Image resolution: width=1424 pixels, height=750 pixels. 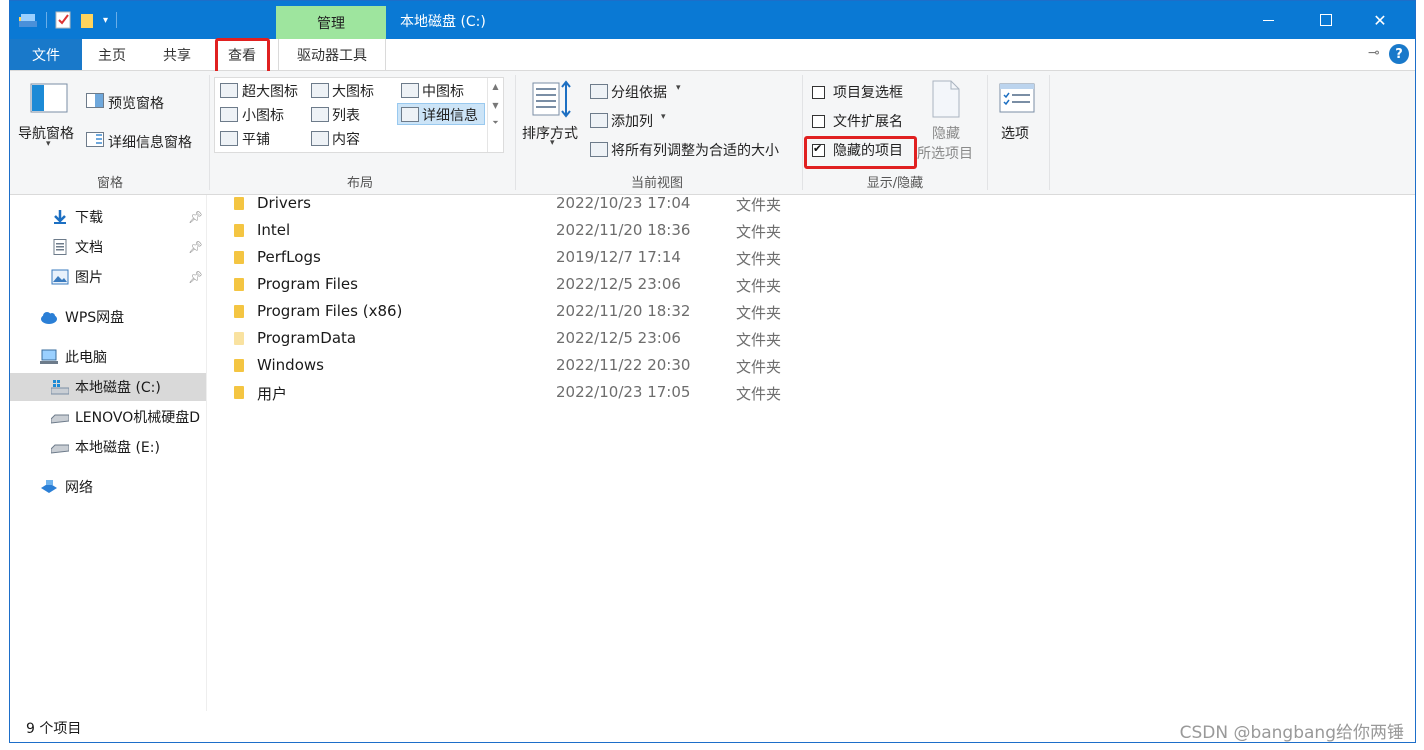 I want to click on quick-access-toolbar: ▾, so click(x=68, y=20).